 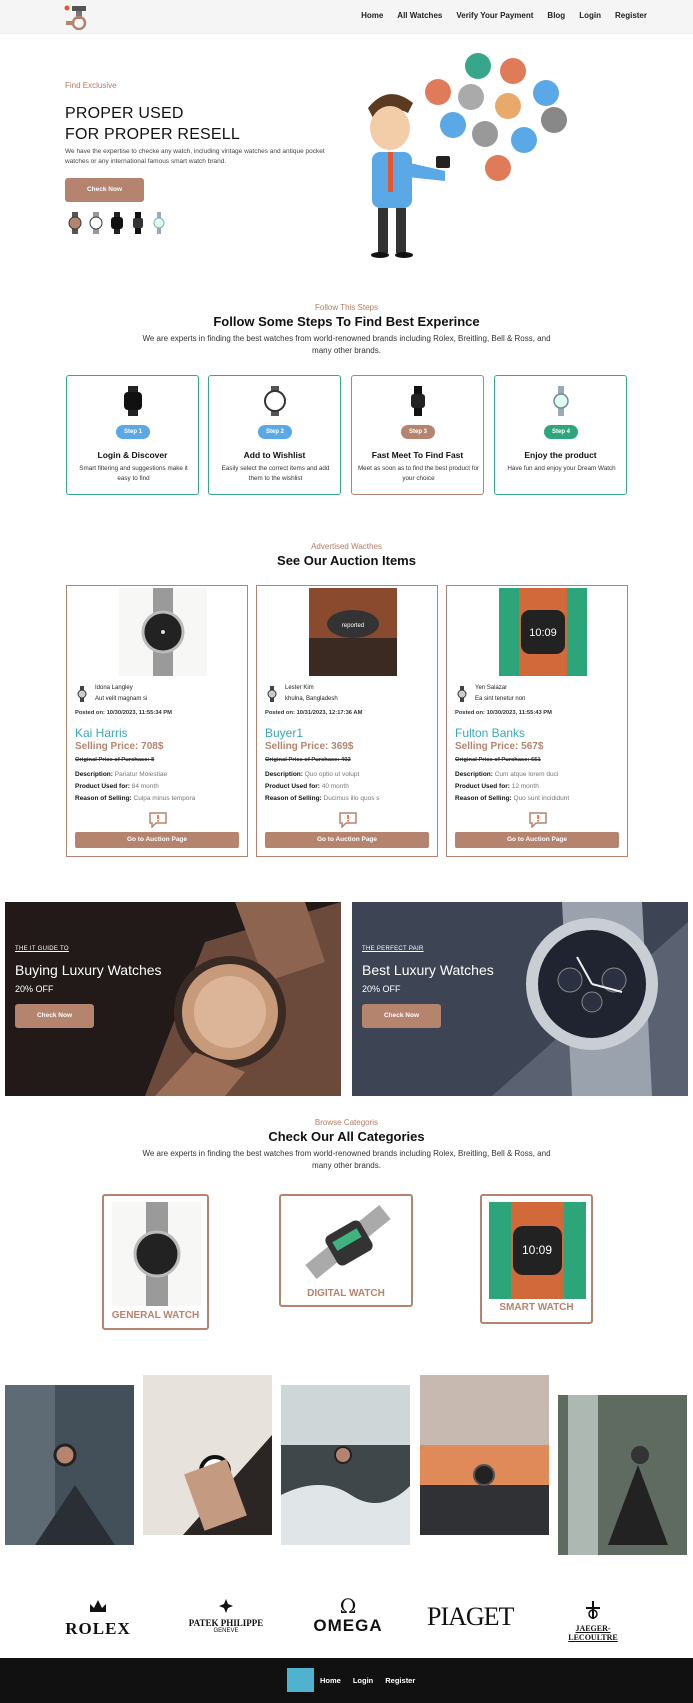 I want to click on nav-verify-payment: Verify Your Payment, so click(x=494, y=15).